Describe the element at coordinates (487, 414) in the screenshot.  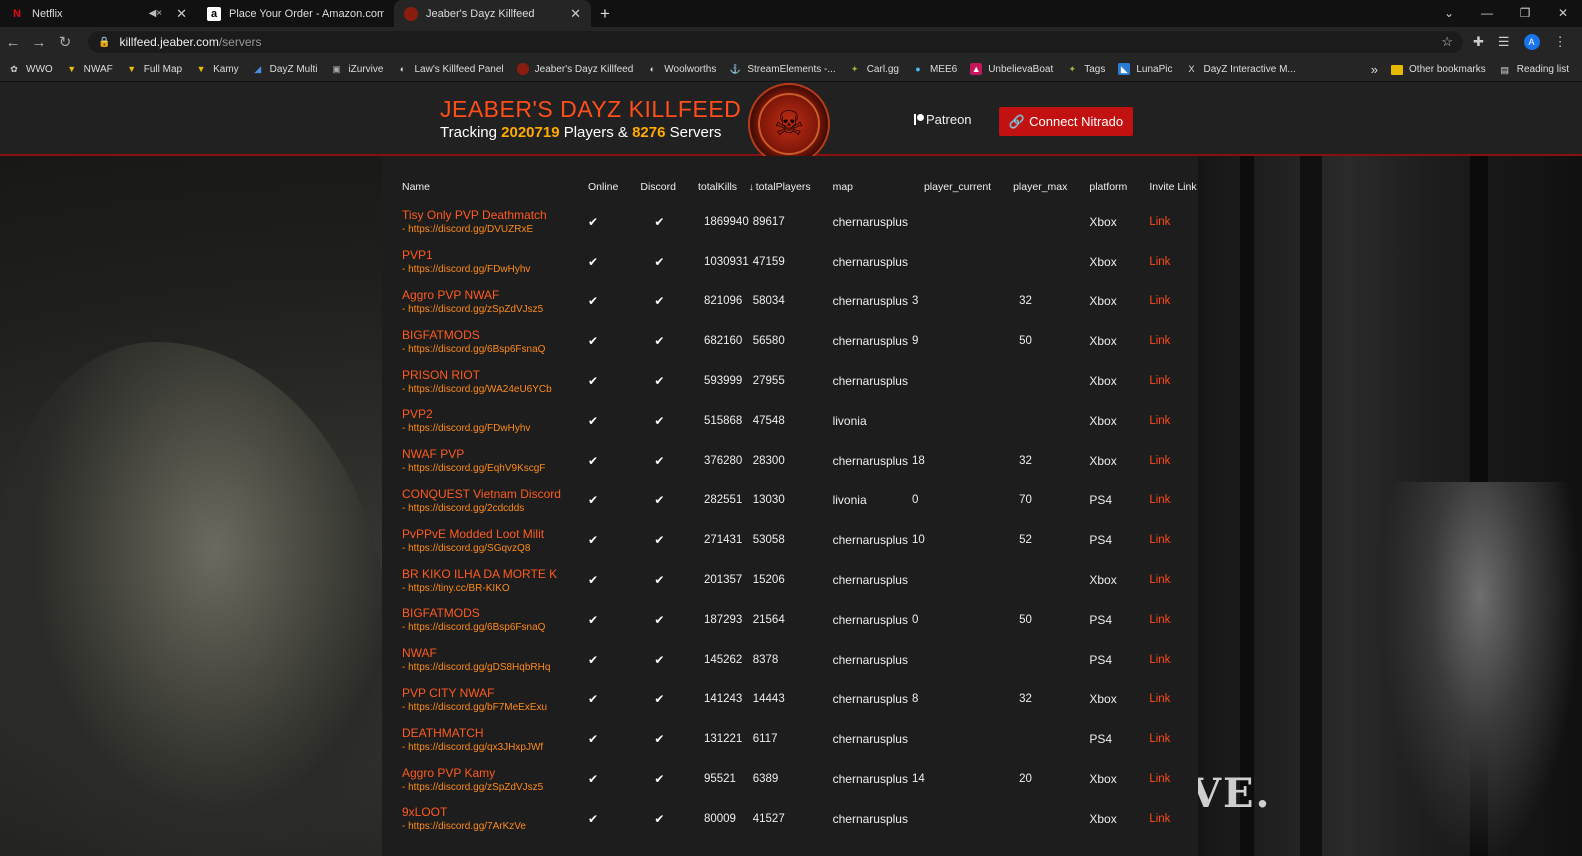
I see `server-name-link: PVP2` at that location.